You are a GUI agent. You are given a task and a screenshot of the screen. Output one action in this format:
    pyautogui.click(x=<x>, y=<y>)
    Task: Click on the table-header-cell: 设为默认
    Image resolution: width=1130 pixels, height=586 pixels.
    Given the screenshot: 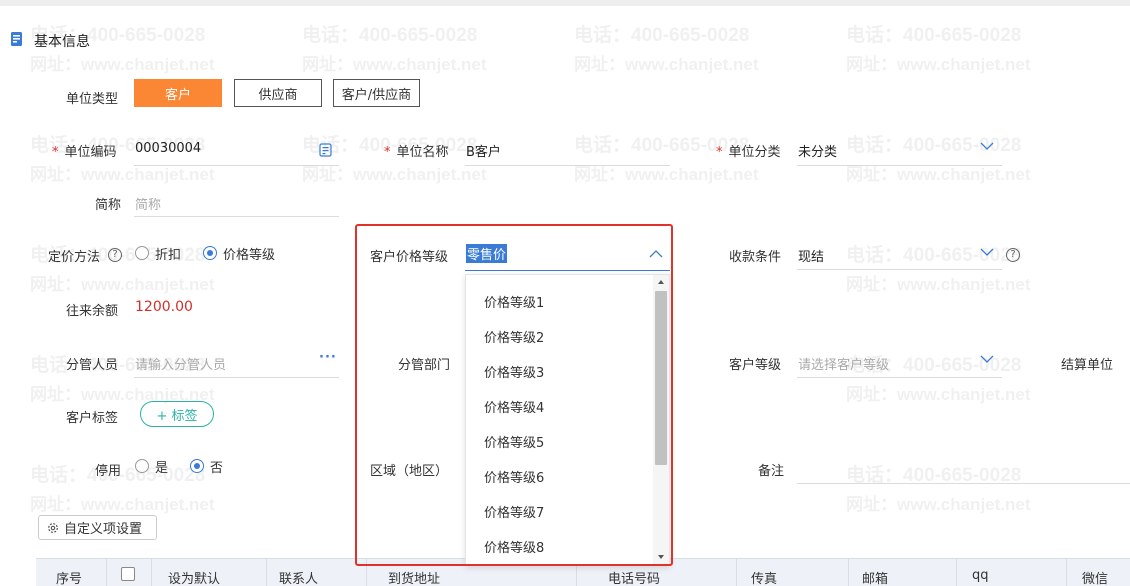 What is the action you would take?
    pyautogui.click(x=194, y=579)
    